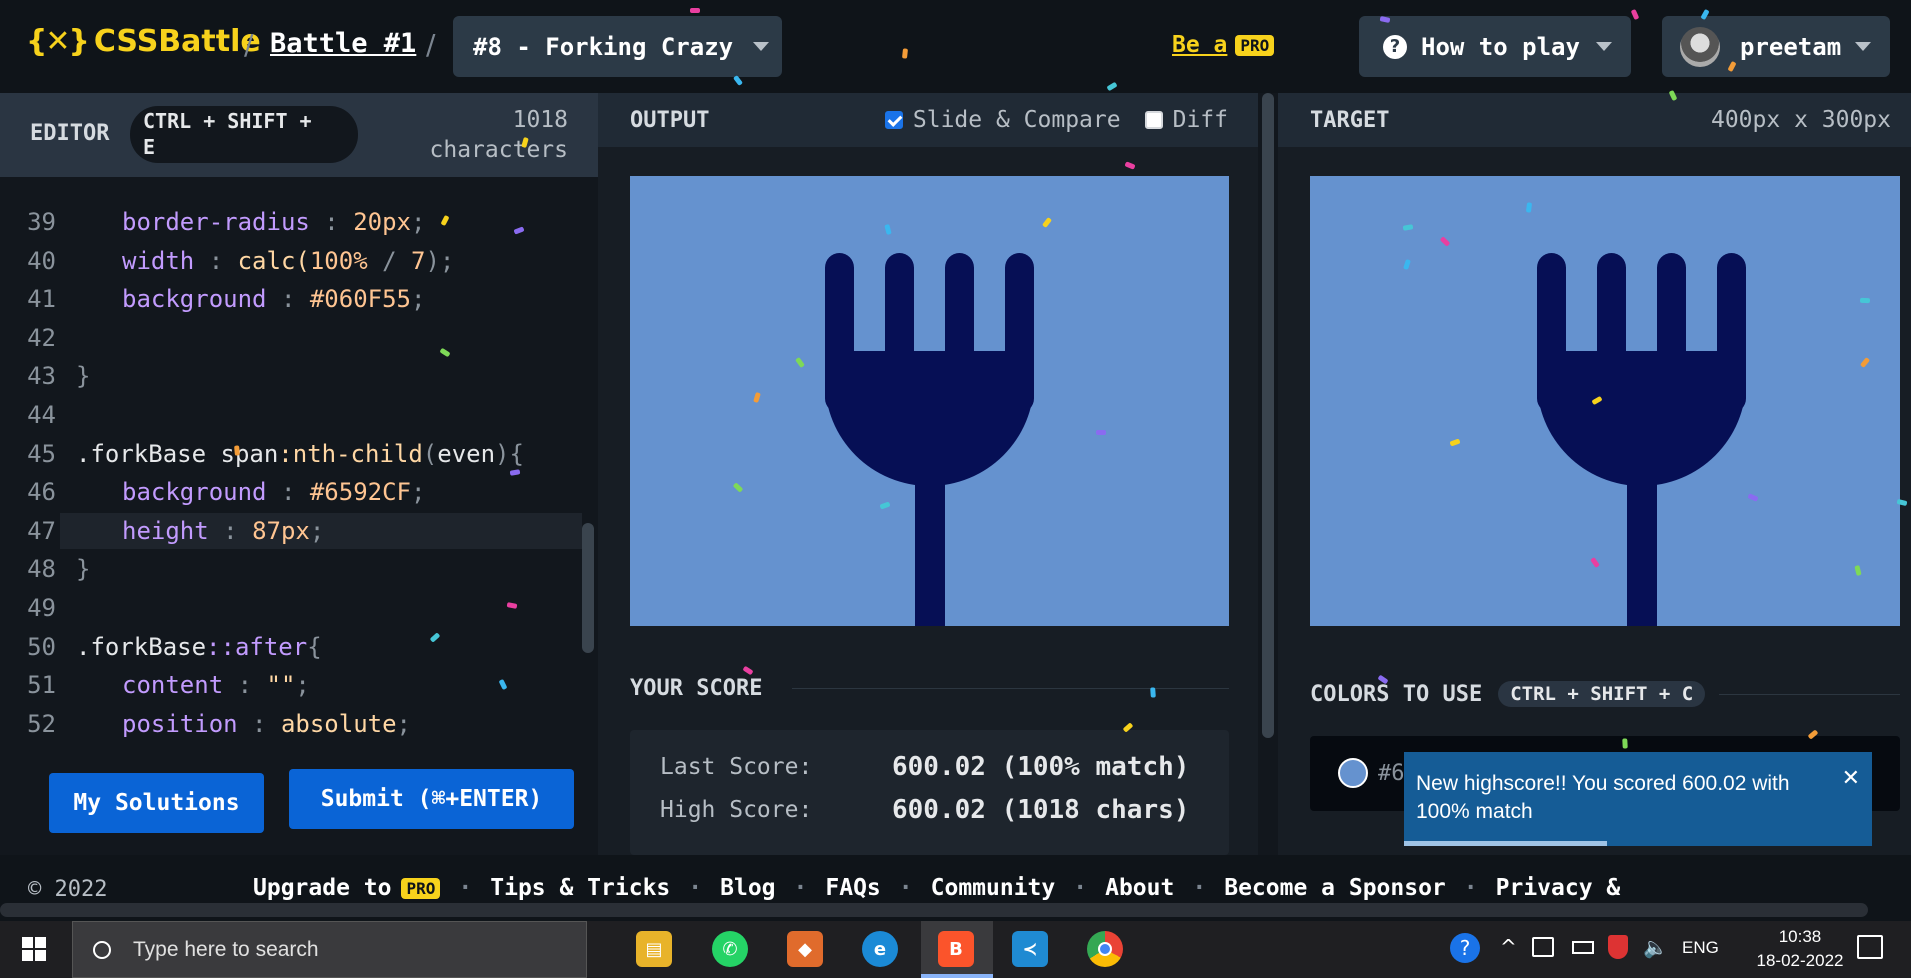 The image size is (1911, 978). I want to click on logo-mark-icon: {✕}, so click(58, 41).